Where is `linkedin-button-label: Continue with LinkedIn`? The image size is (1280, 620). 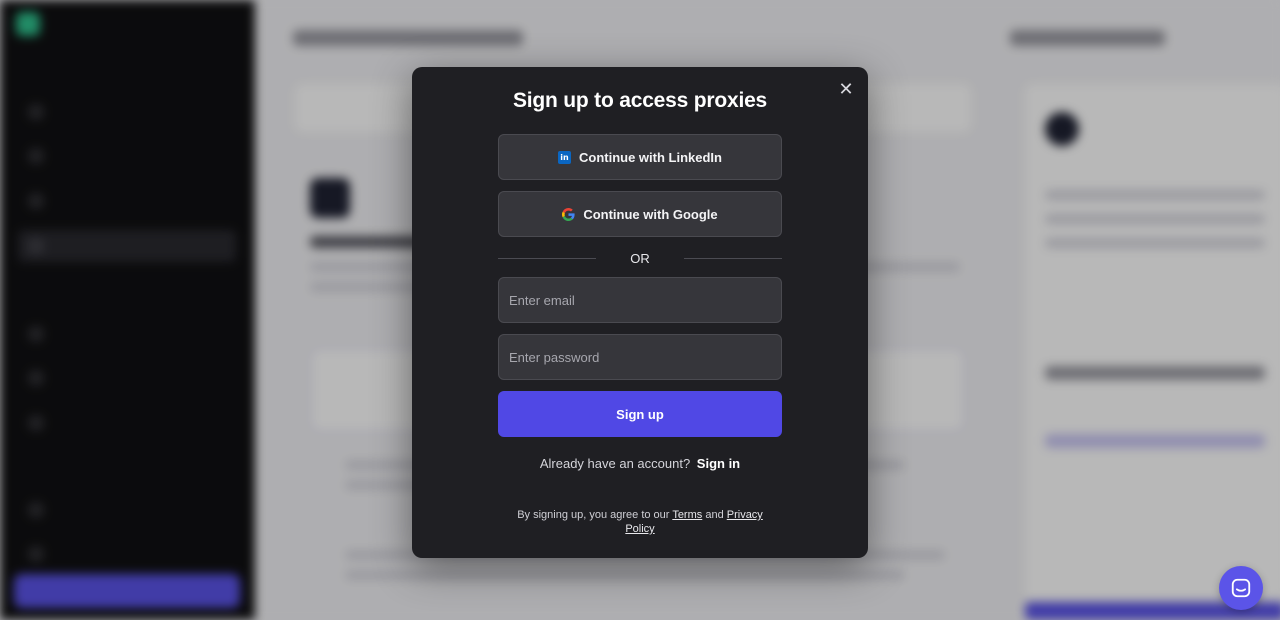 linkedin-button-label: Continue with LinkedIn is located at coordinates (650, 157).